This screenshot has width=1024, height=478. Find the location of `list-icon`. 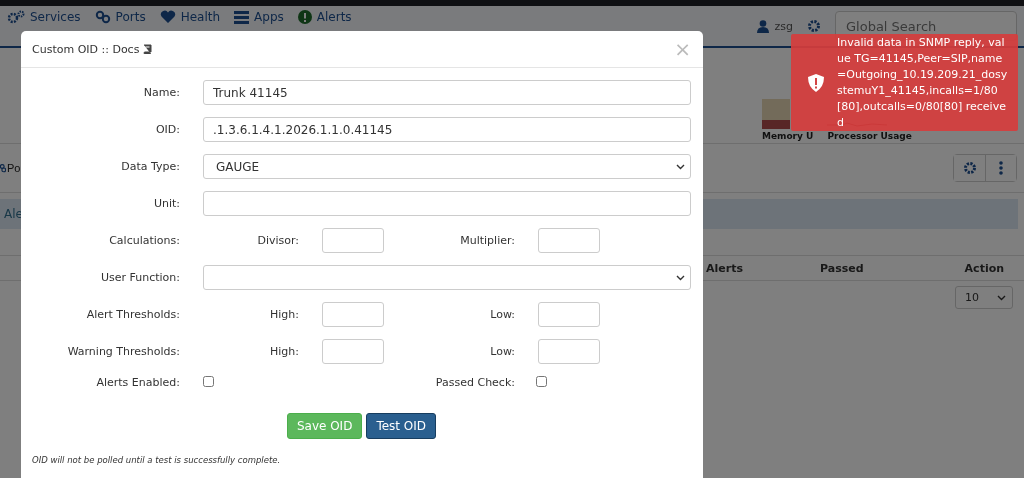

list-icon is located at coordinates (242, 17).